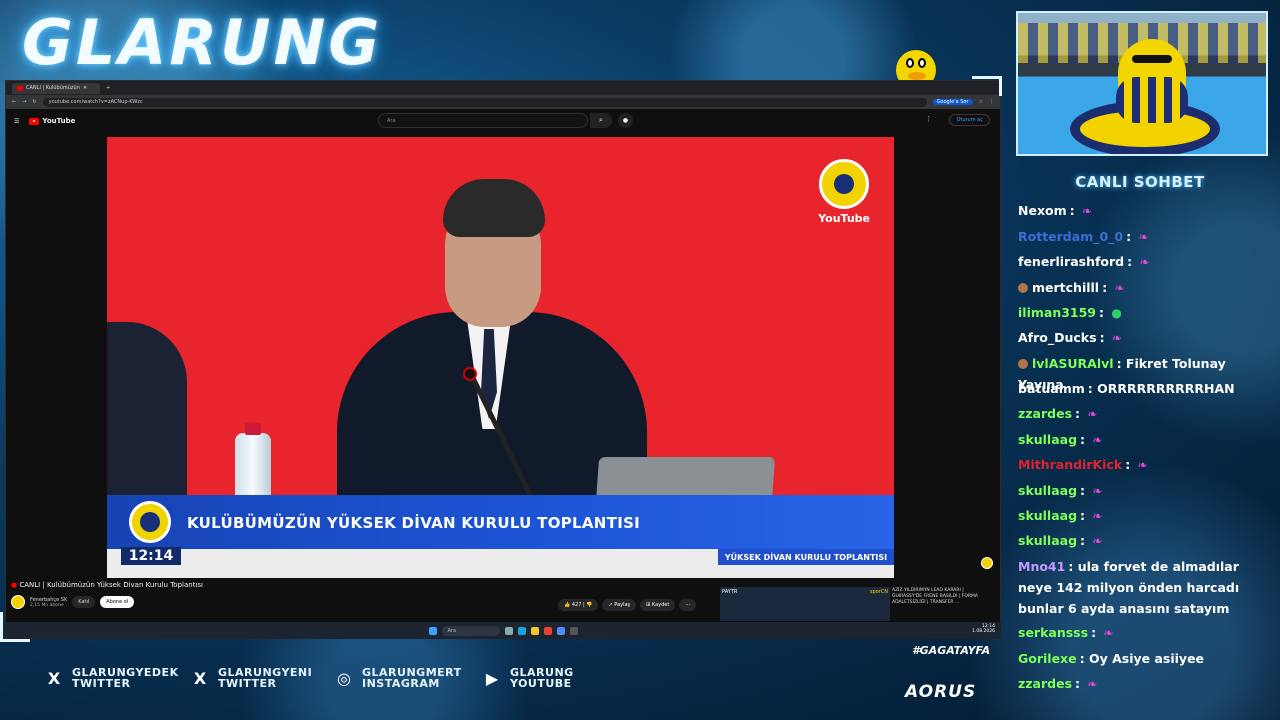 The image size is (1280, 720). Describe the element at coordinates (470, 630) in the screenshot. I see `taskbar-search: Ara` at that location.